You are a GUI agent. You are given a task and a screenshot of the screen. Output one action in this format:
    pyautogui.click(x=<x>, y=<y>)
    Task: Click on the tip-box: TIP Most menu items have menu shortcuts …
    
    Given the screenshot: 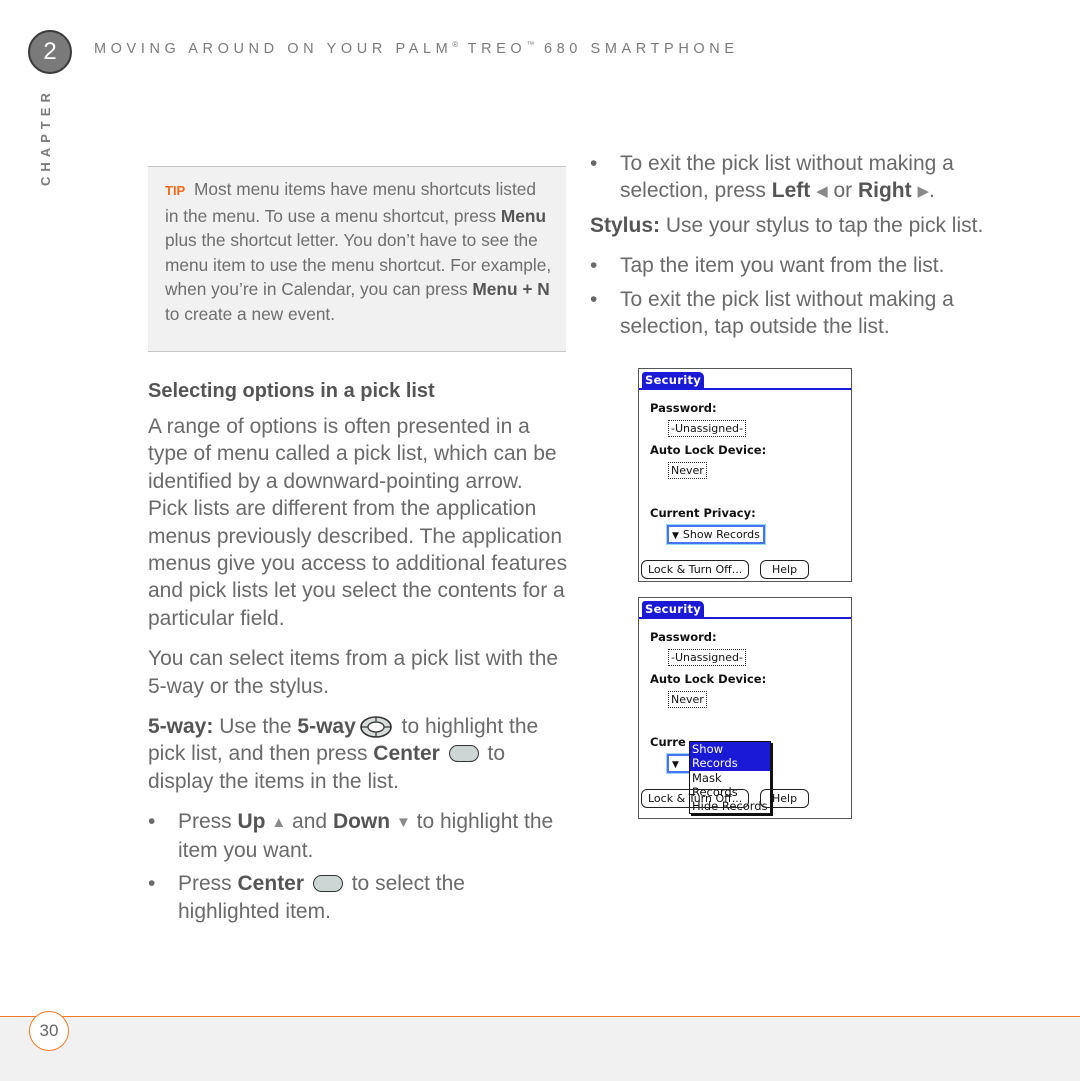 What is the action you would take?
    pyautogui.click(x=357, y=259)
    